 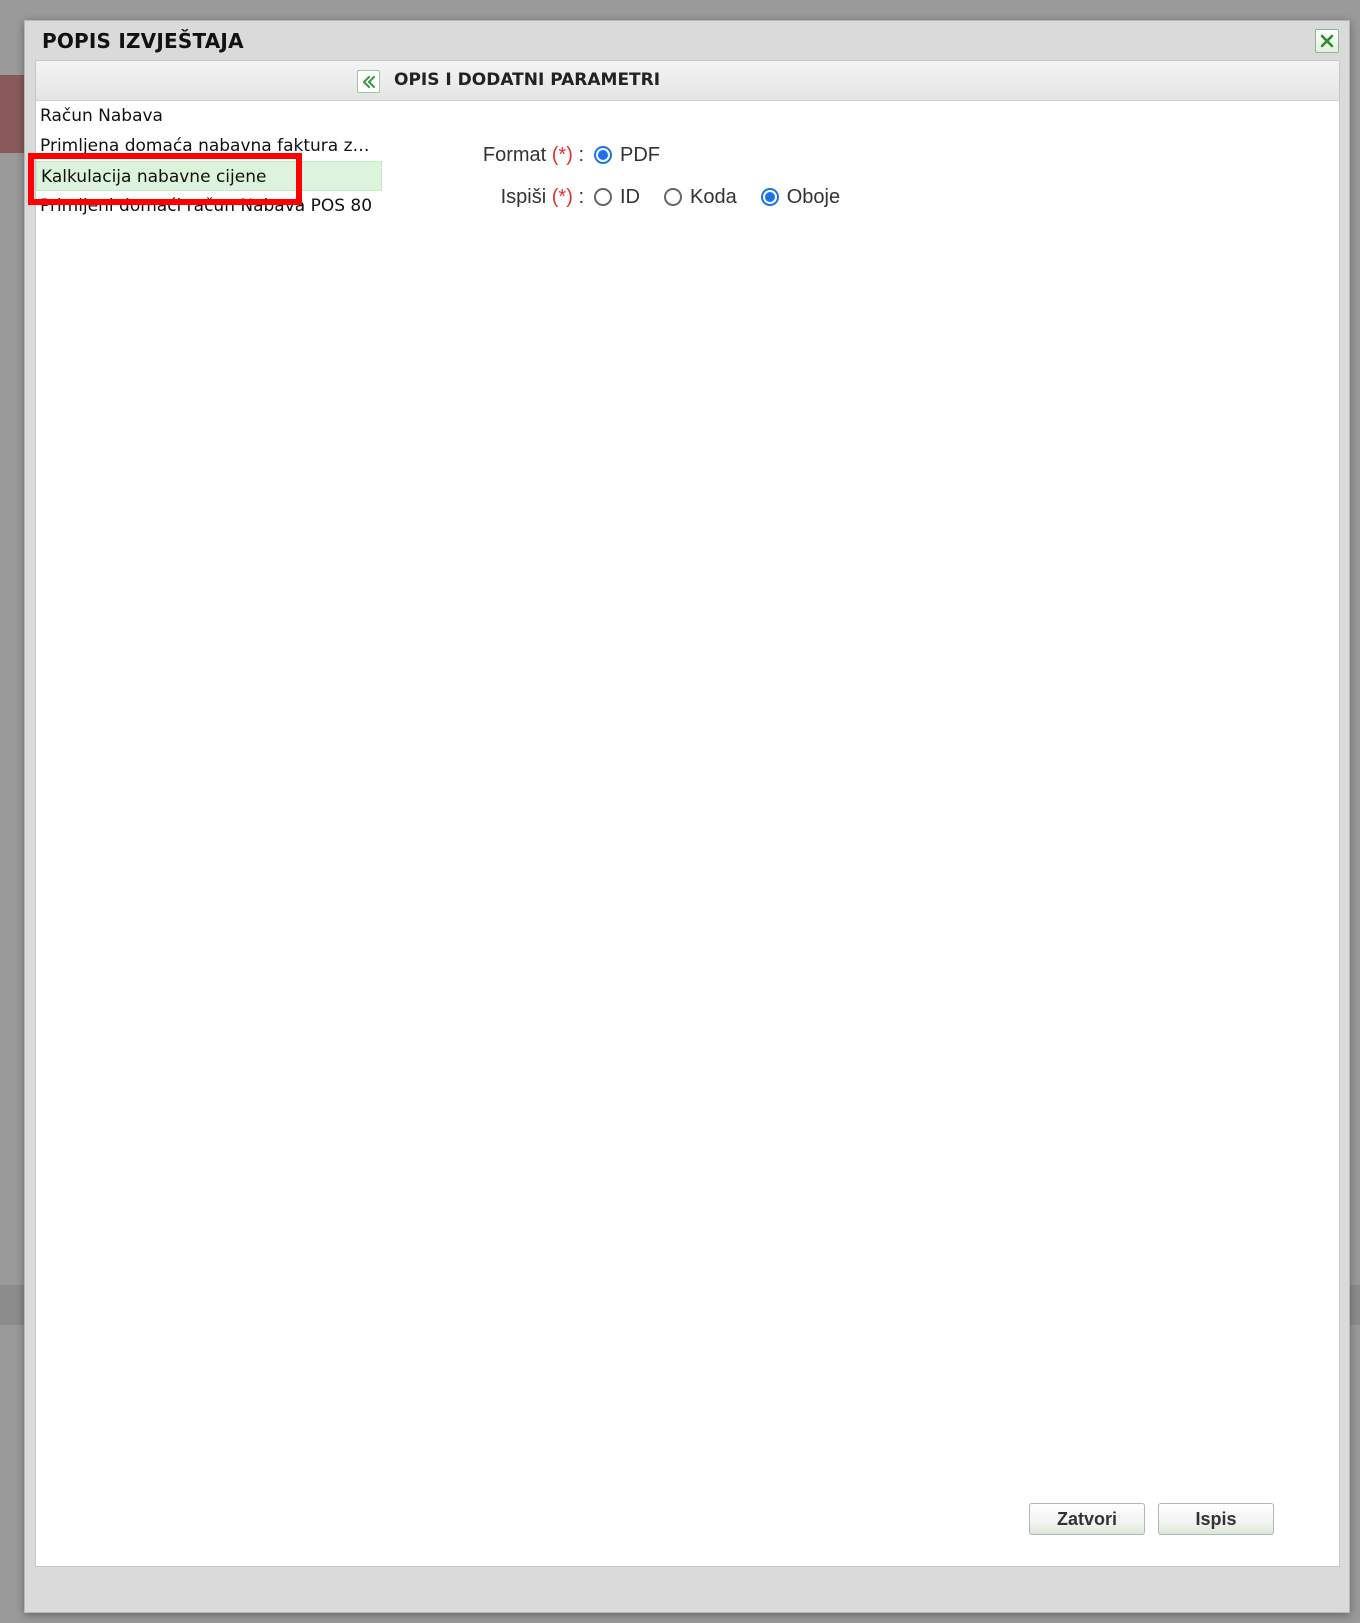 What do you see at coordinates (13, 114) in the screenshot?
I see `background-app-accent` at bounding box center [13, 114].